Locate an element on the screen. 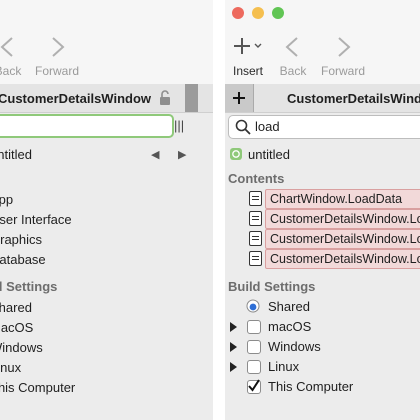  build-item-shared: Shared is located at coordinates (322, 308).